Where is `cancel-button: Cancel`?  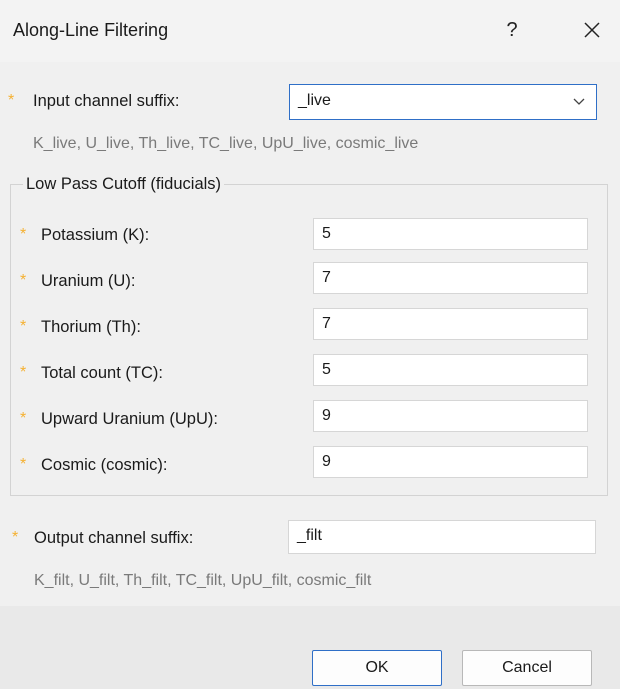 cancel-button: Cancel is located at coordinates (527, 668).